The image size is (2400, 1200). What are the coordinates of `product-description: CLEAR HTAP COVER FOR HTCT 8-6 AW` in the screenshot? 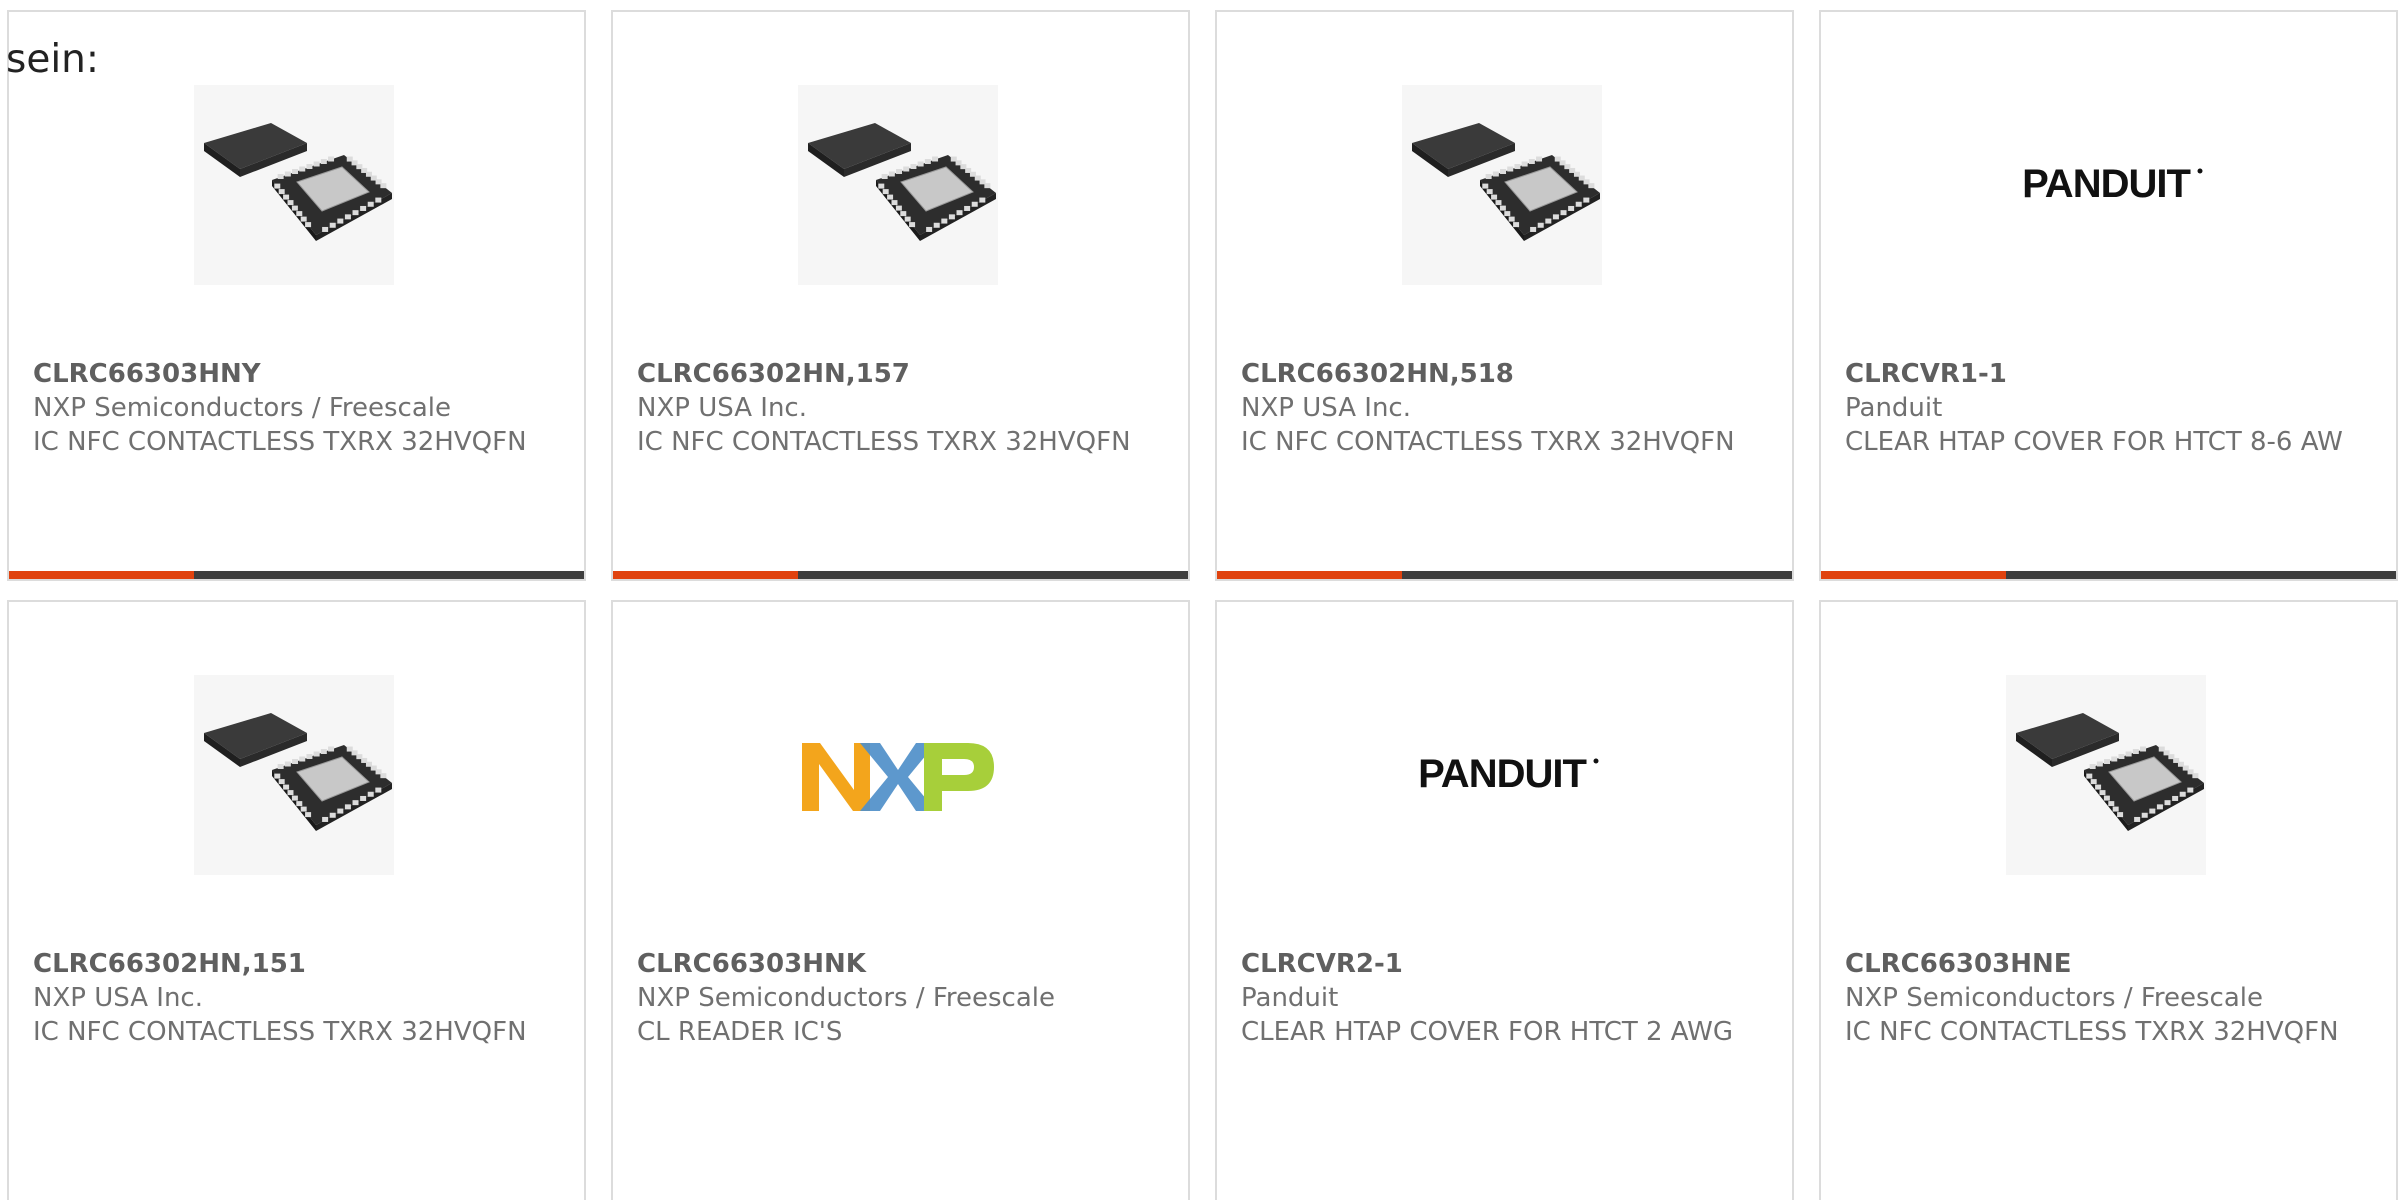 It's located at (2094, 442).